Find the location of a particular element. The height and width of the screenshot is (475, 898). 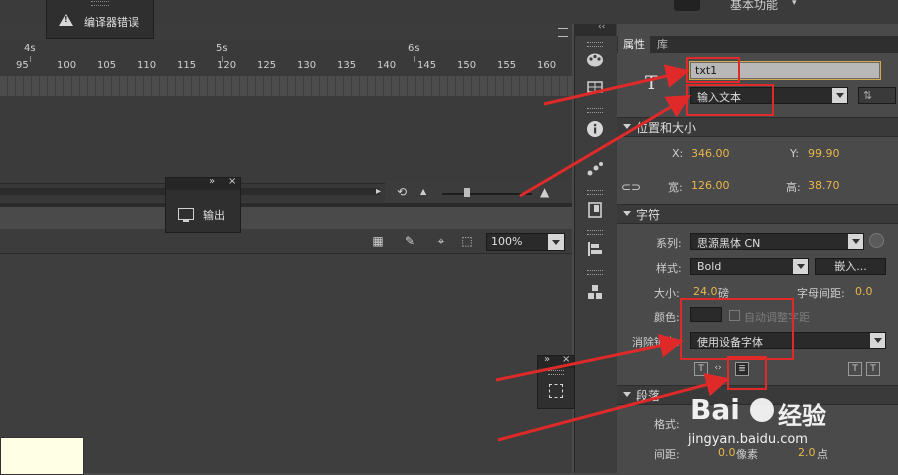

align-icon is located at coordinates (595, 249).